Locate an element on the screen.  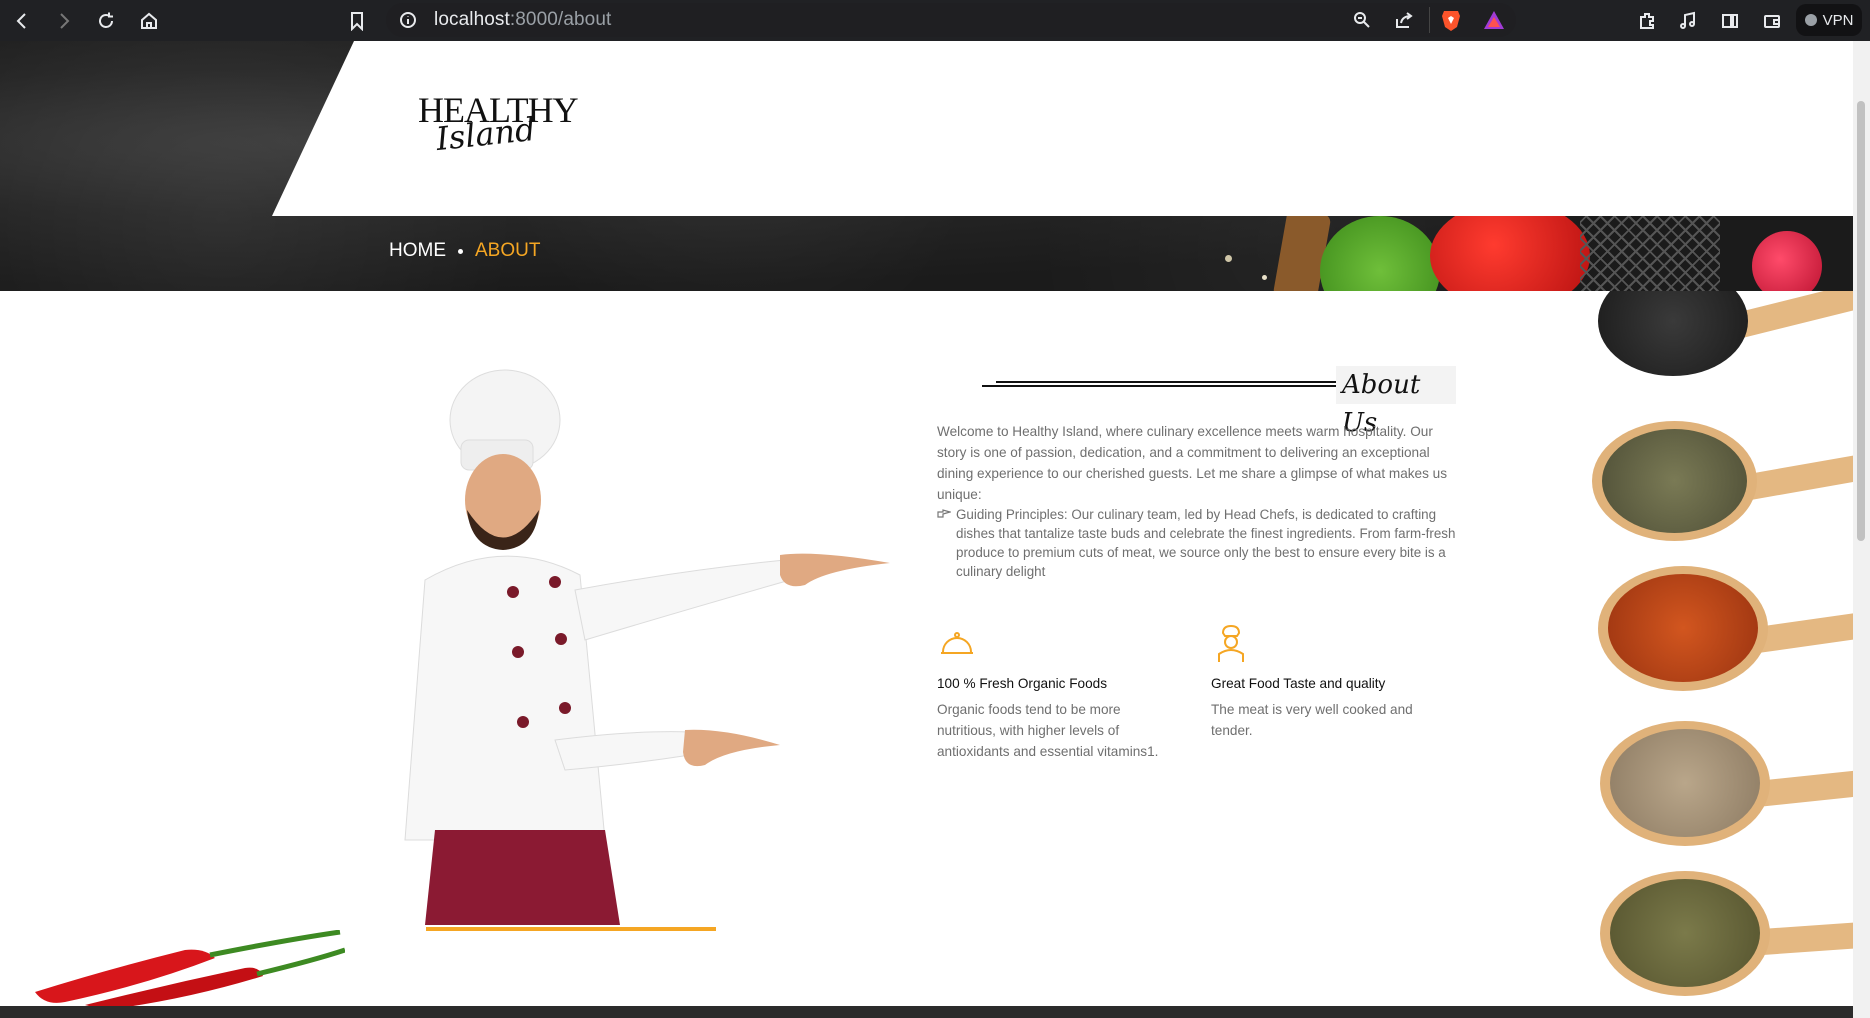
about-title: About Us is located at coordinates (1396, 402).